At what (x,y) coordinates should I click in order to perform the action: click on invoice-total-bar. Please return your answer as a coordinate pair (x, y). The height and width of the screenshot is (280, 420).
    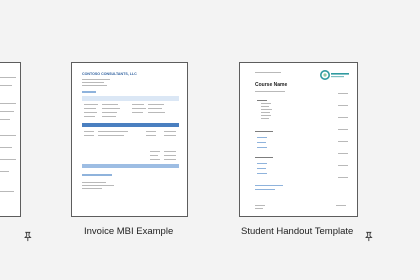
    Looking at the image, I should click on (130, 166).